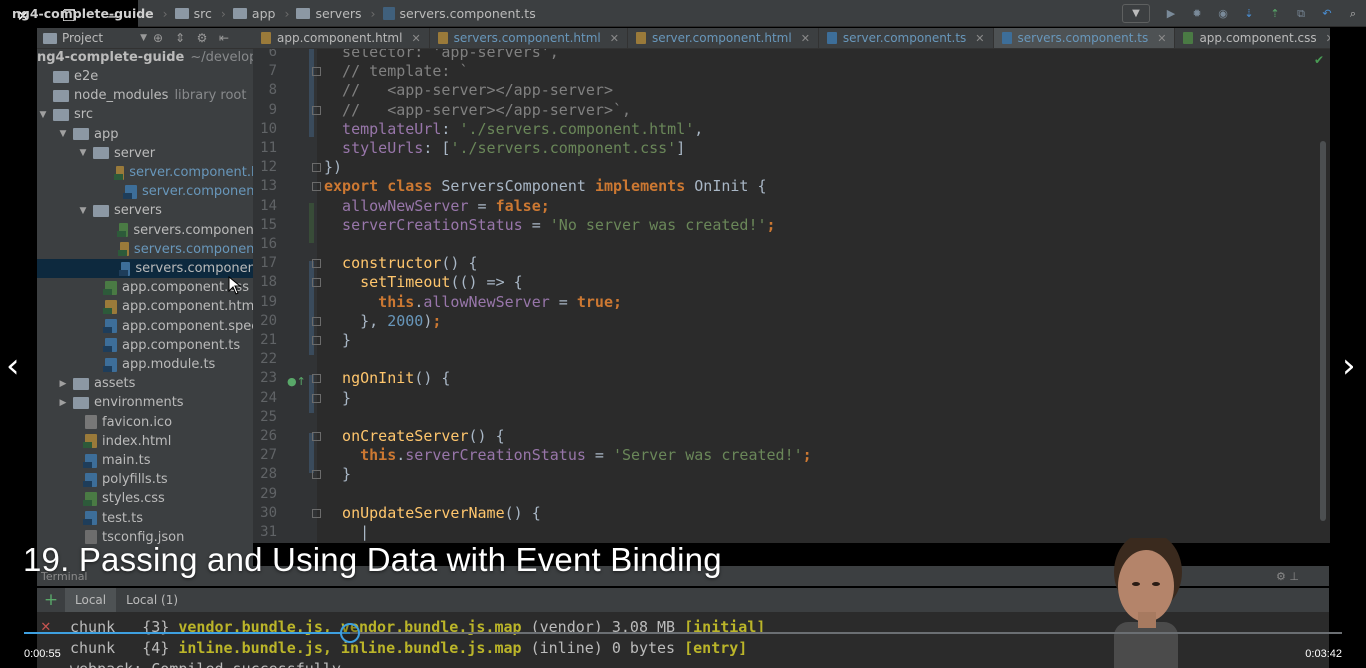 This screenshot has height=668, width=1366. Describe the element at coordinates (268, 455) in the screenshot. I see `line-number: 27` at that location.